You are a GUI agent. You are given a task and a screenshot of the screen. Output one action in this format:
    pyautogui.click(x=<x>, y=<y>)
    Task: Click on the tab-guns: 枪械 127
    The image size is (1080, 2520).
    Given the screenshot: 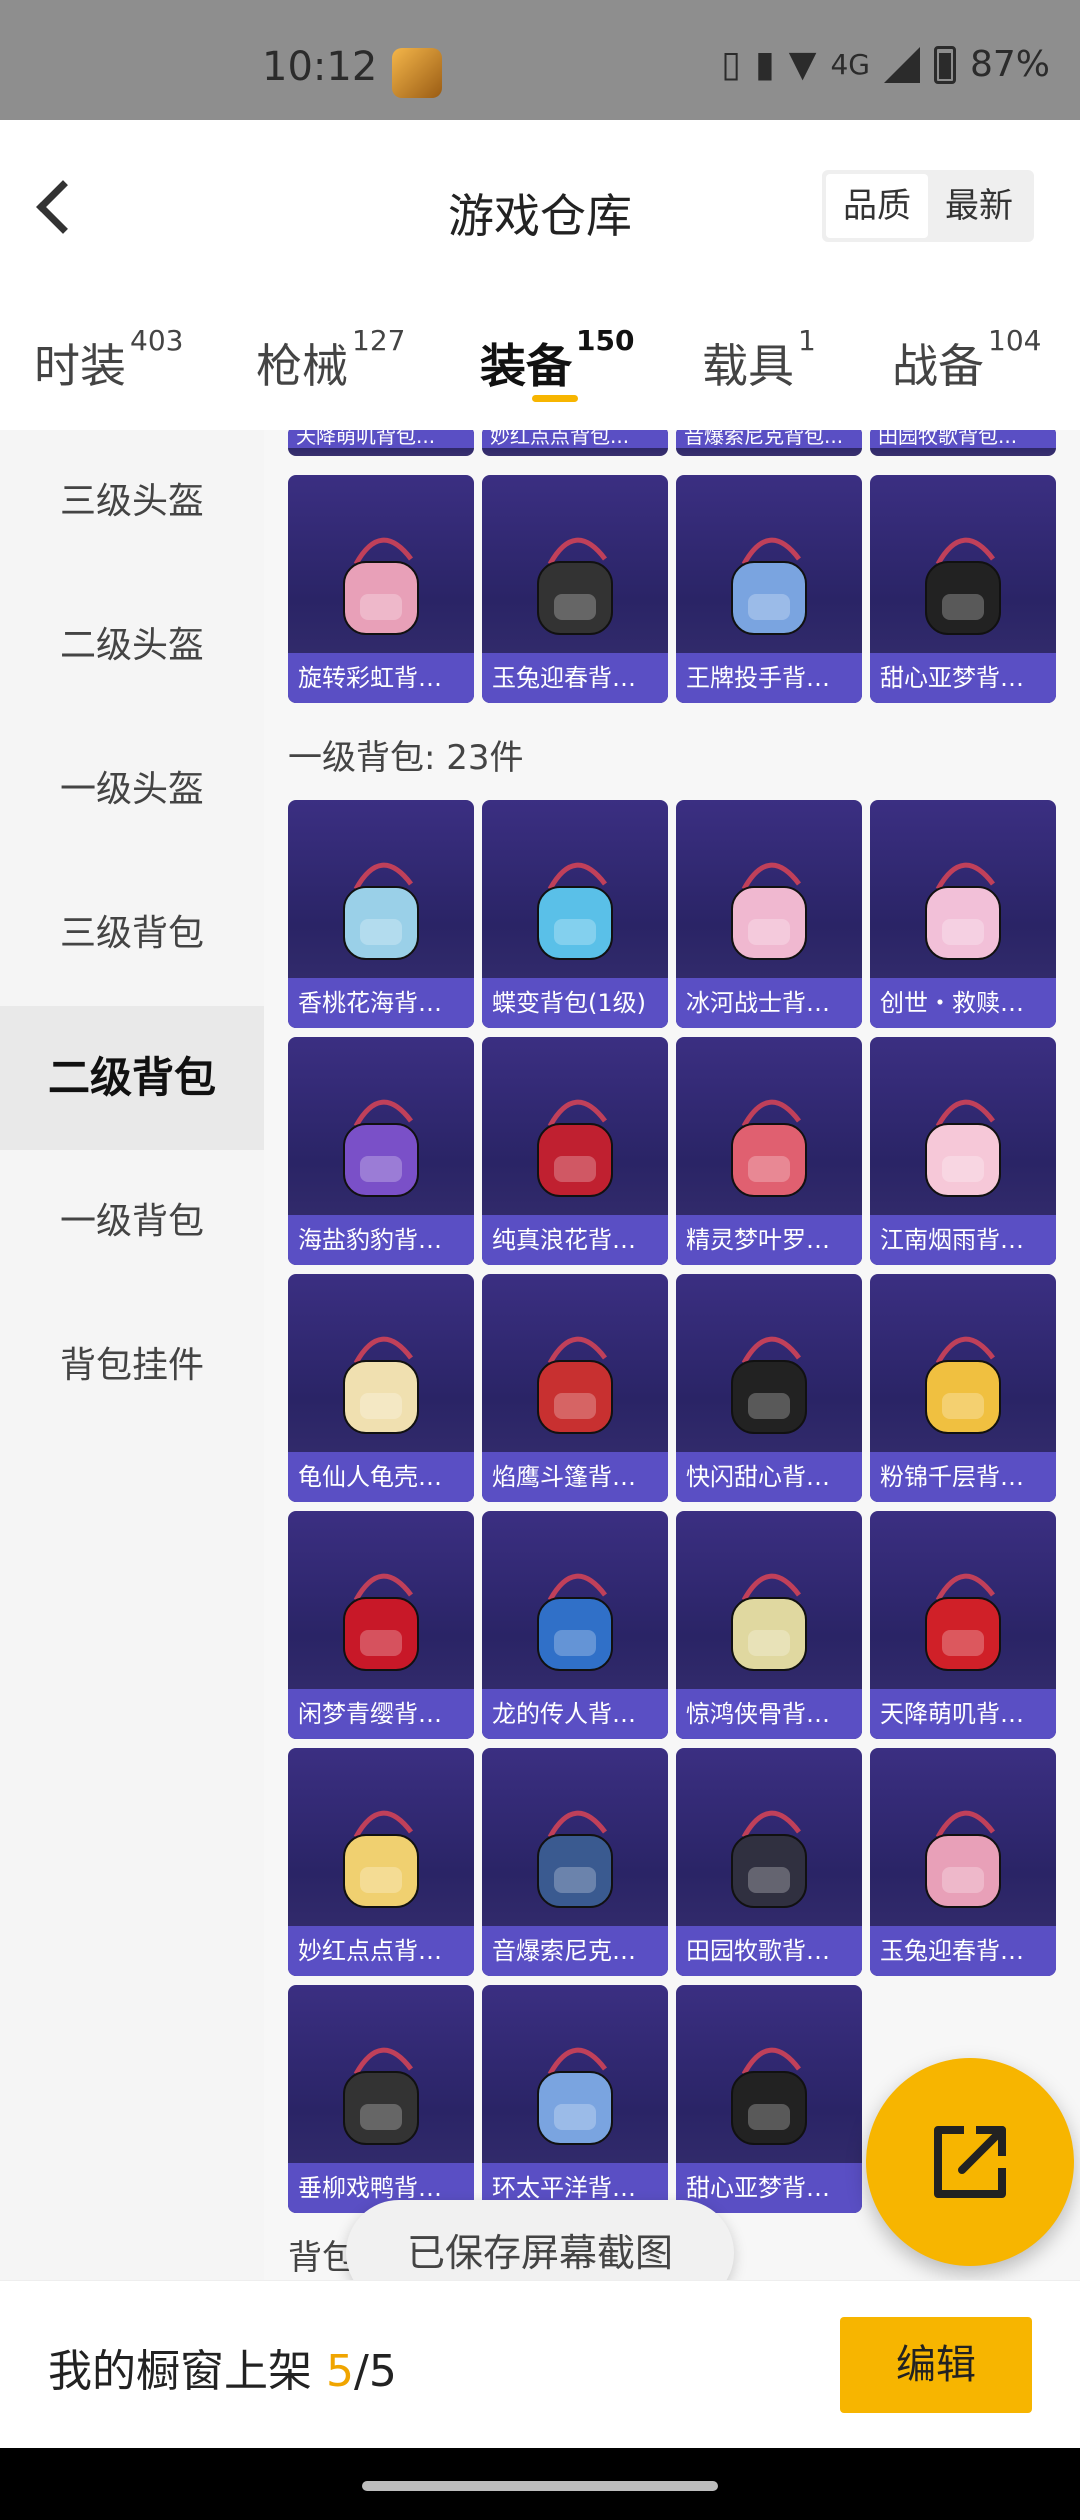 What is the action you would take?
    pyautogui.click(x=330, y=360)
    